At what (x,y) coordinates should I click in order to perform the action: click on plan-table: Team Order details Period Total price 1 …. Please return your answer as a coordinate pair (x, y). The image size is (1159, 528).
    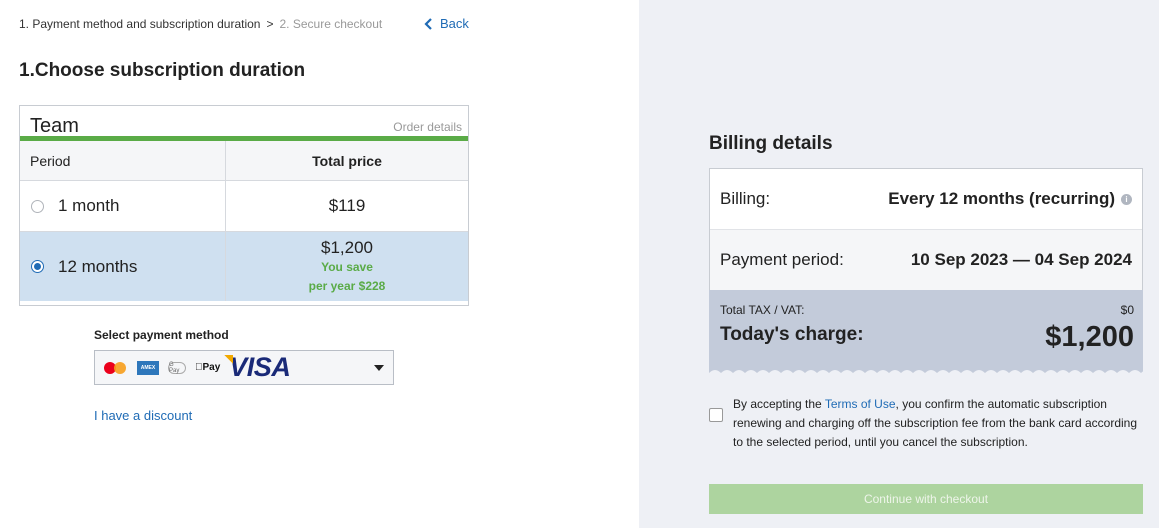
    Looking at the image, I should click on (244, 205).